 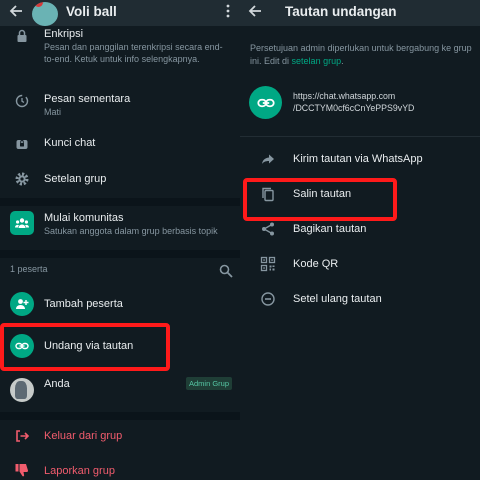 What do you see at coordinates (120, 144) in the screenshot?
I see `chat-lock-row: Kunci chat` at bounding box center [120, 144].